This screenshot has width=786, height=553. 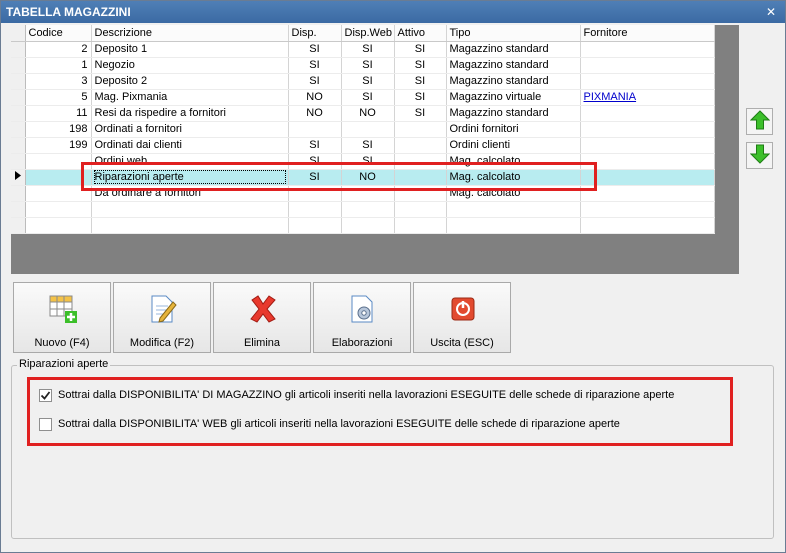 What do you see at coordinates (315, 33) in the screenshot?
I see `column-header-disp: Disp.` at bounding box center [315, 33].